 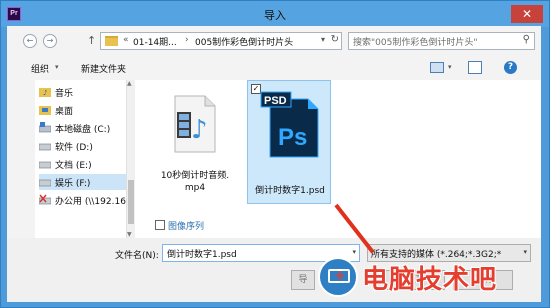 I want to click on refresh-icon: ↻, so click(x=335, y=39).